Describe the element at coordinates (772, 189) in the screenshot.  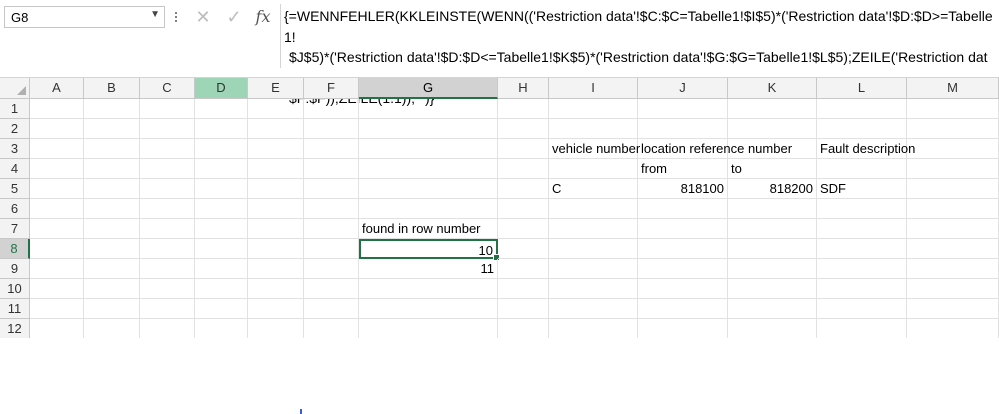
I see `cell-k5: 818200` at that location.